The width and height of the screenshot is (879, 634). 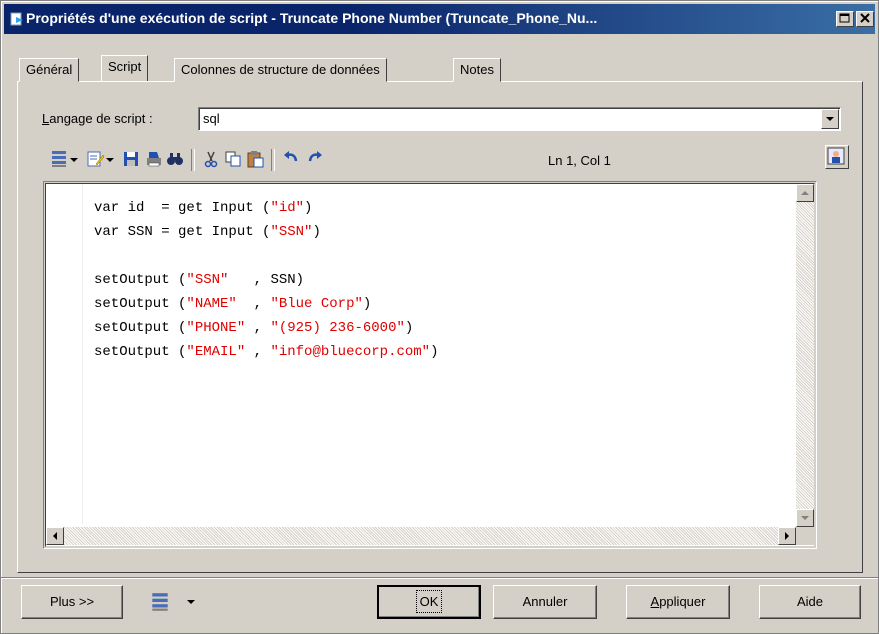 What do you see at coordinates (95, 159) in the screenshot?
I see `edit-icon` at bounding box center [95, 159].